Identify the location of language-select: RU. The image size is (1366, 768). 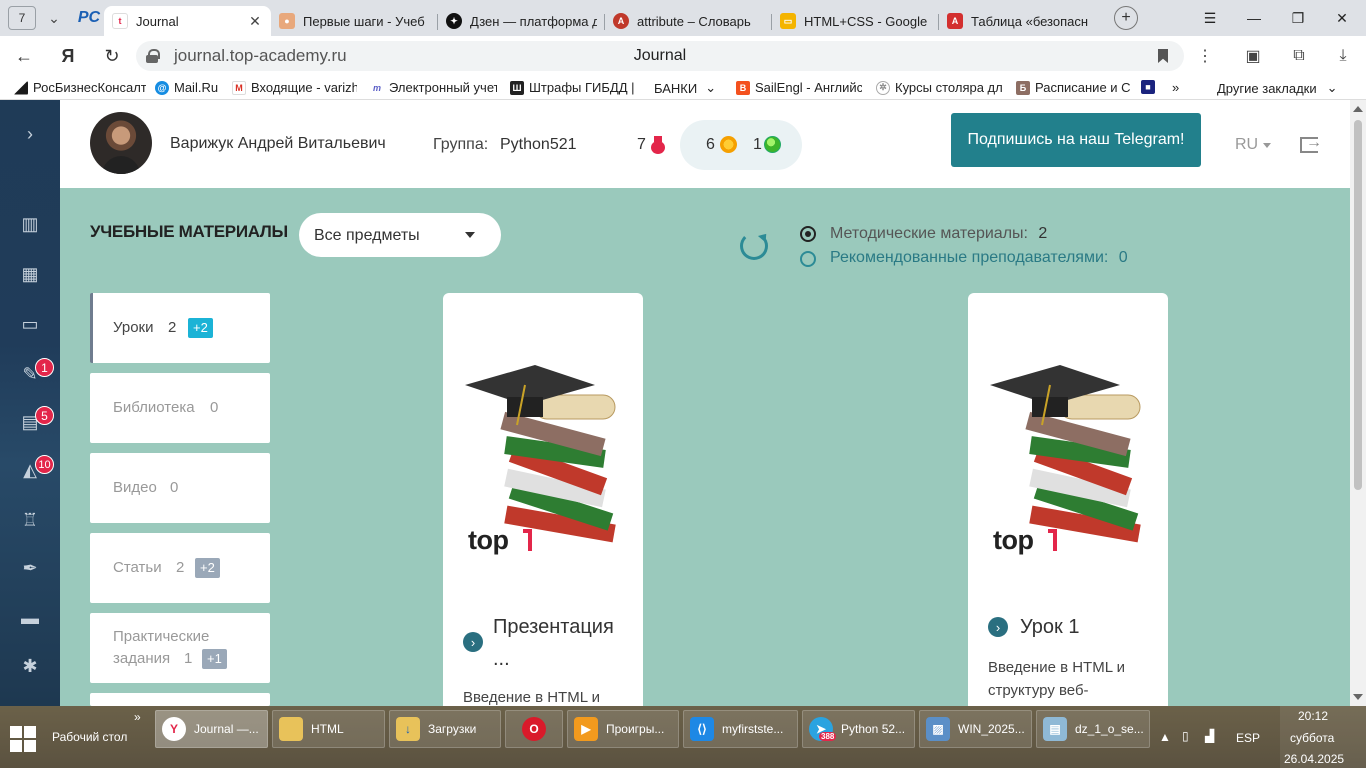
(1246, 145).